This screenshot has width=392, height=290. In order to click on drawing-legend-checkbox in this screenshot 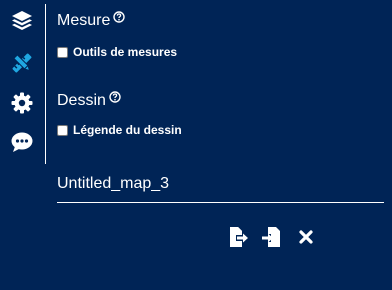, I will do `click(62, 130)`.